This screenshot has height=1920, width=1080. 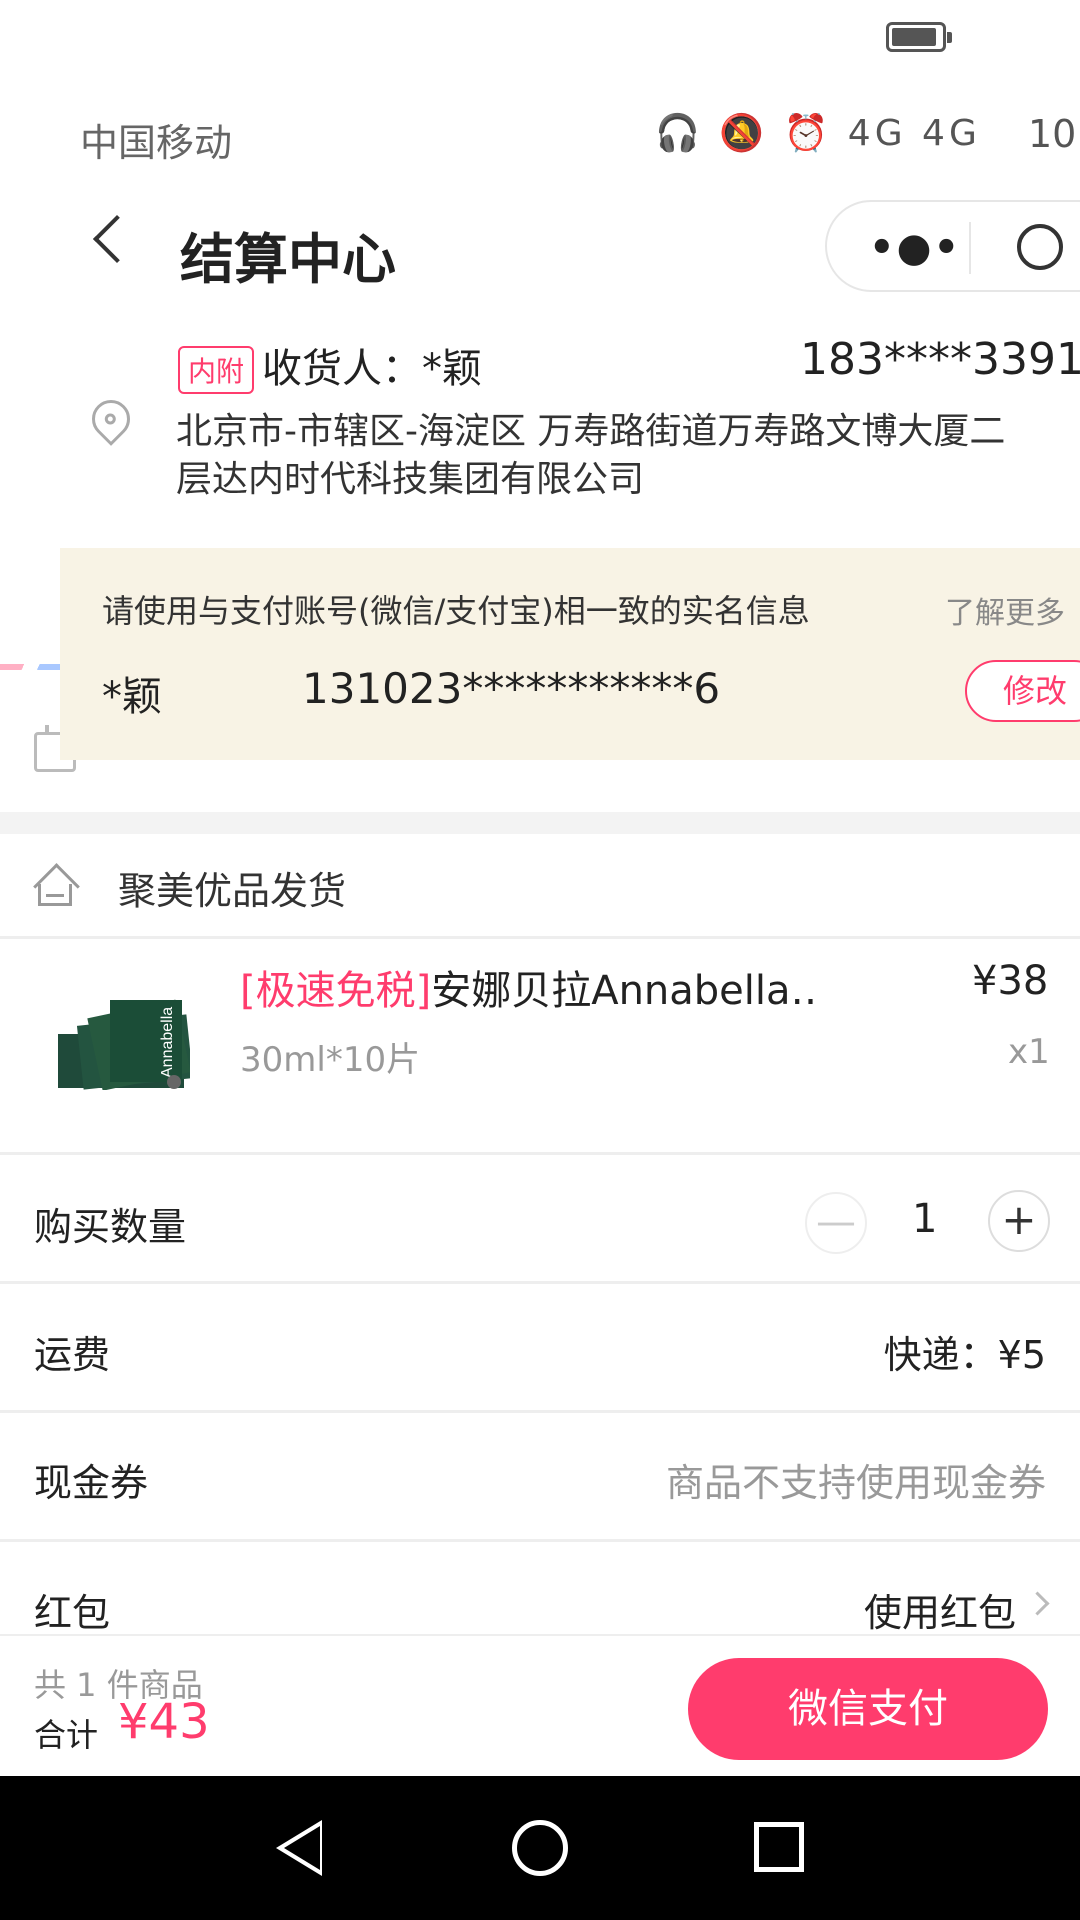 I want to click on total-amount: ¥43, so click(x=164, y=1722).